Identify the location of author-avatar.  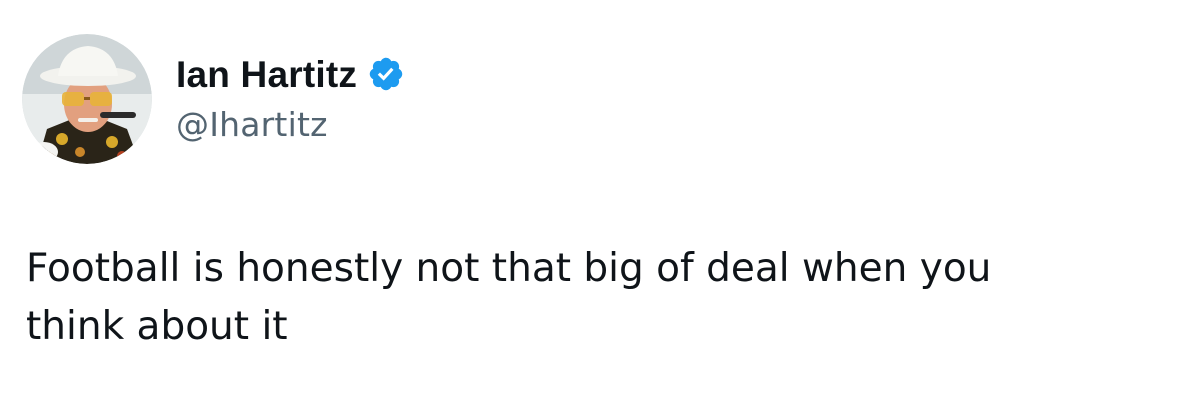
(87, 99).